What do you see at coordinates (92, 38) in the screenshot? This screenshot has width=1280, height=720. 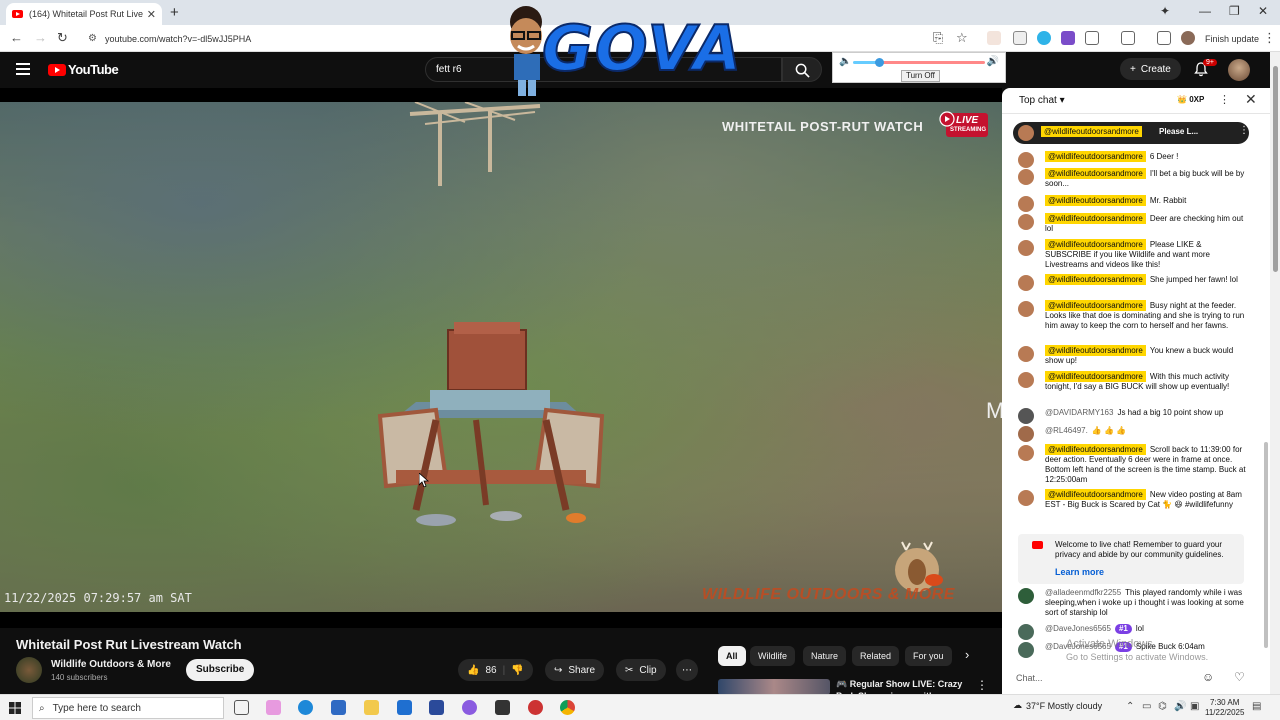 I see `site-info-icon: ⚙` at bounding box center [92, 38].